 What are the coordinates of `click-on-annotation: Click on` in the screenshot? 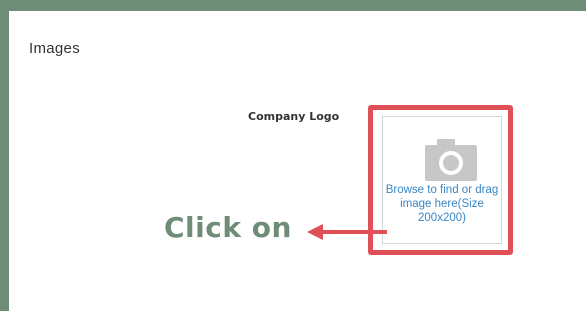 It's located at (228, 227).